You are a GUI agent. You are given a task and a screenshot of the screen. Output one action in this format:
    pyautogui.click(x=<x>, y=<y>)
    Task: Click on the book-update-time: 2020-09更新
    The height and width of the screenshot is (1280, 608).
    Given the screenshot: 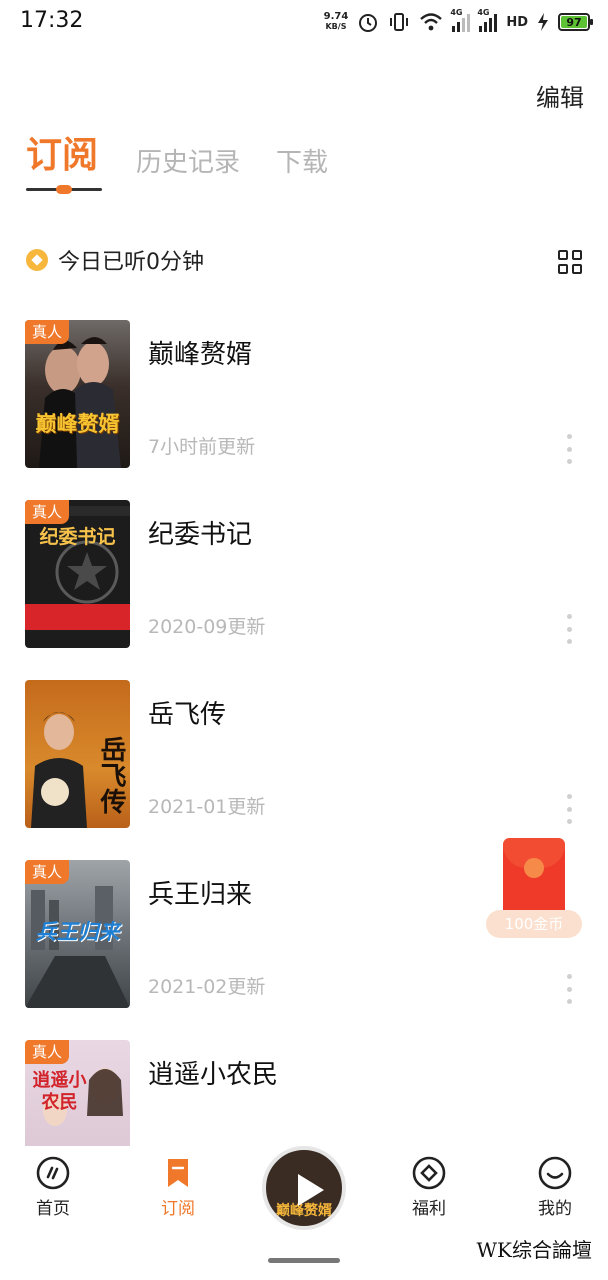 What is the action you would take?
    pyautogui.click(x=207, y=627)
    